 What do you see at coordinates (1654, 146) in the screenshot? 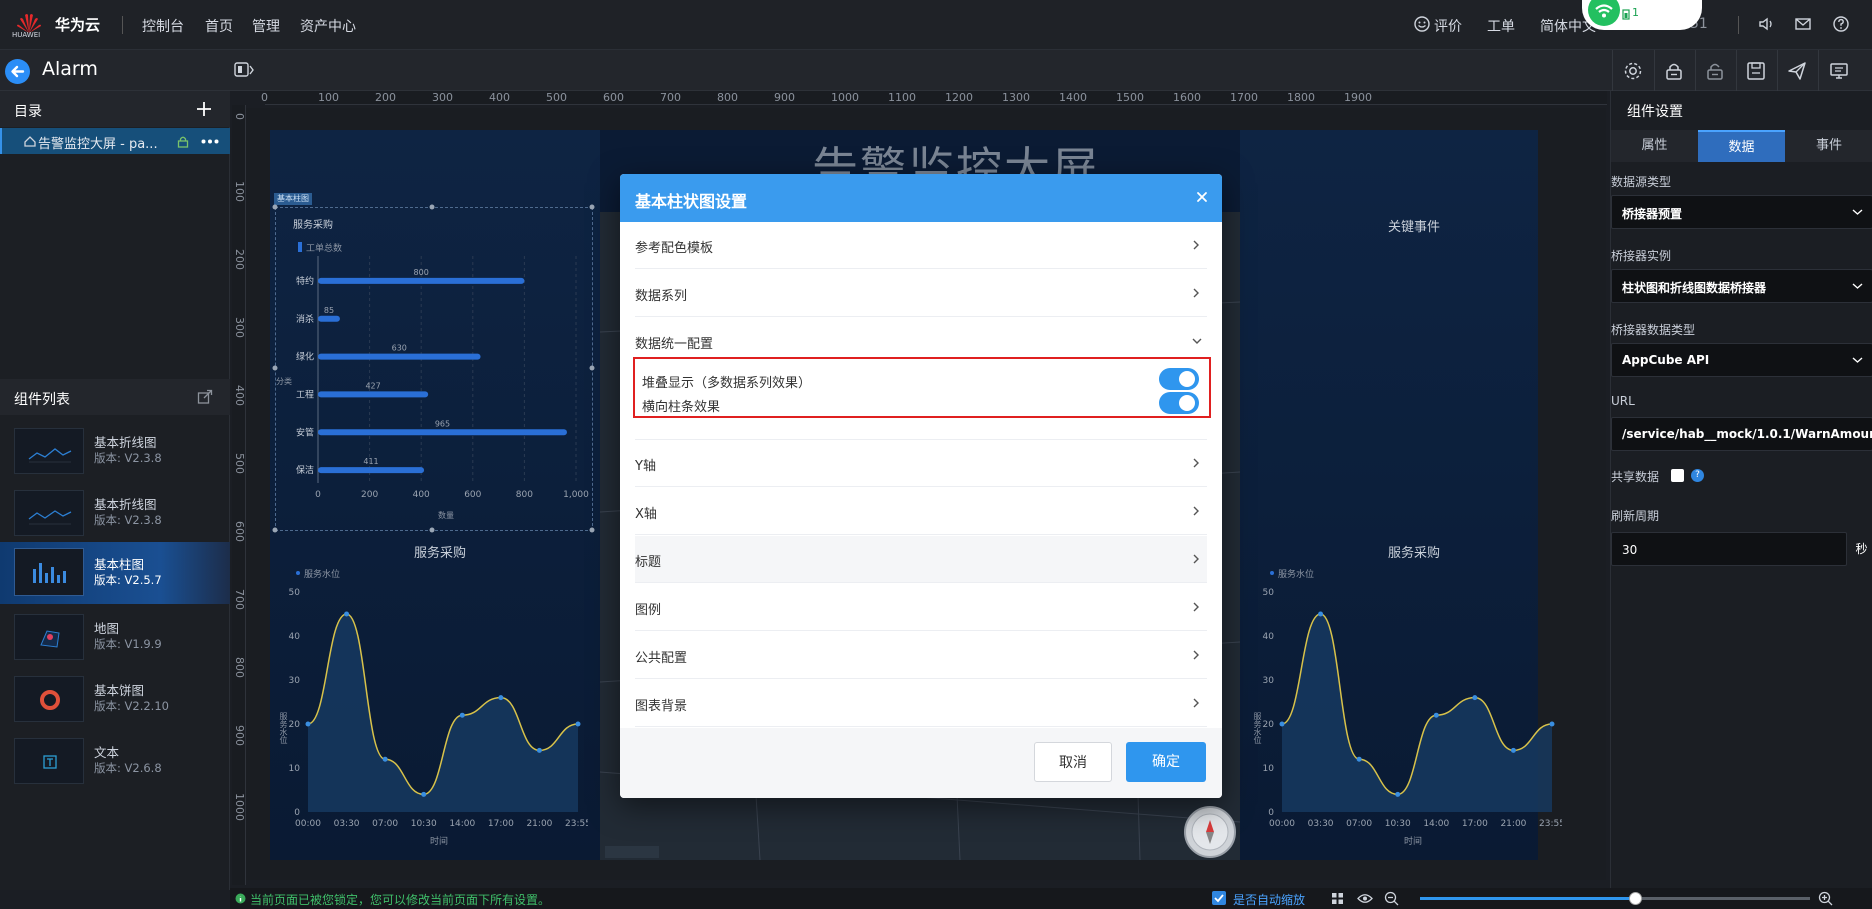
I see `tab-properties: 属性` at bounding box center [1654, 146].